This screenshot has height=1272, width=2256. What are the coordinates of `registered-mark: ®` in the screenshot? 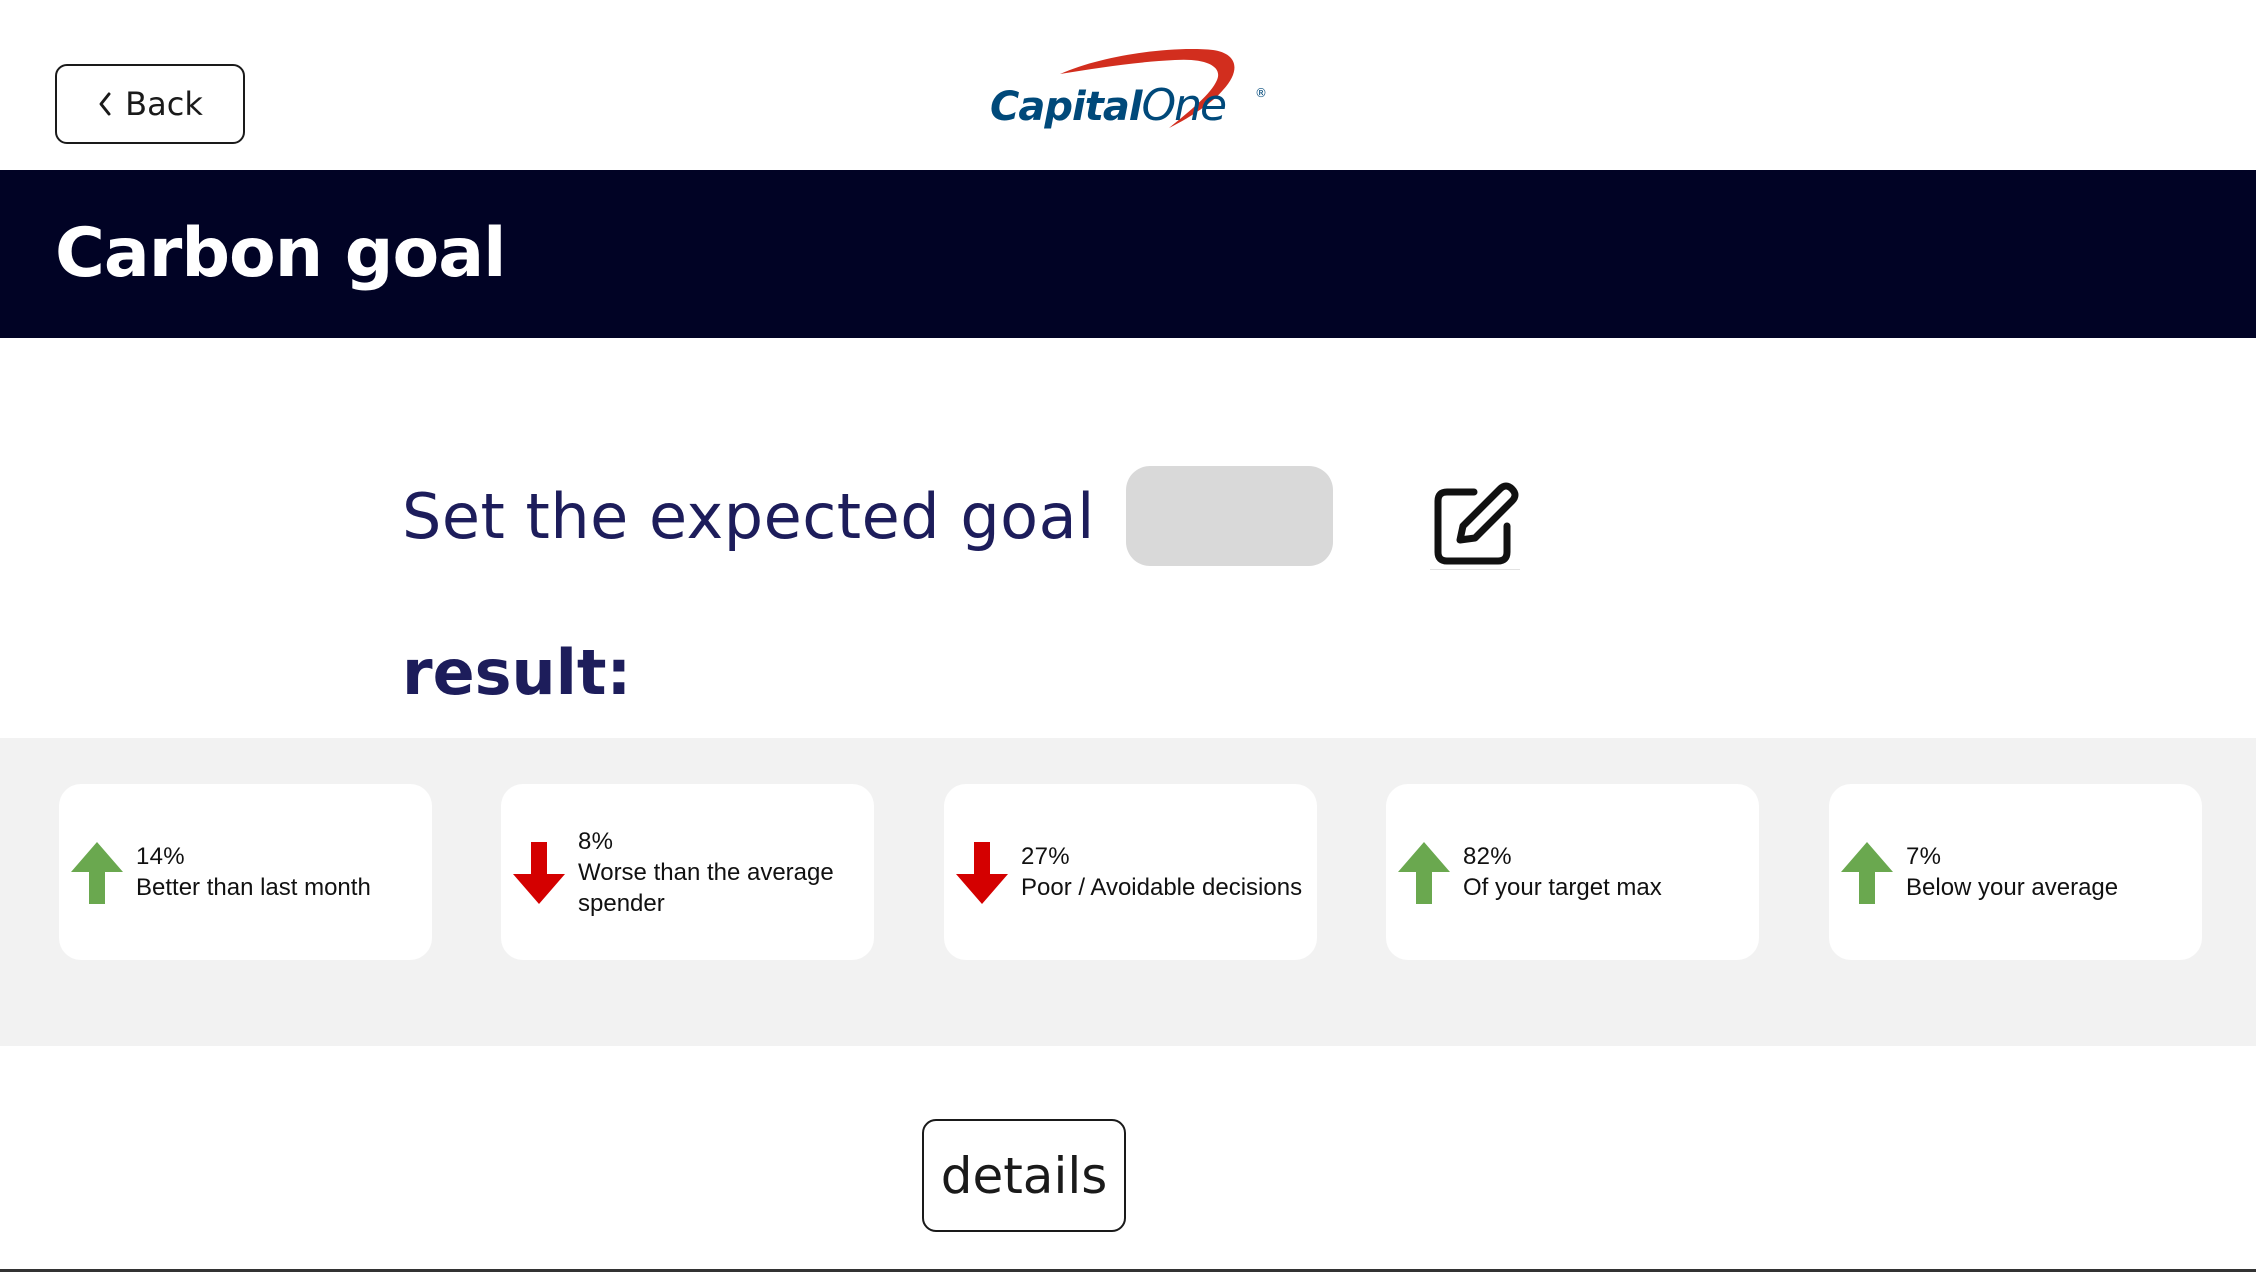 It's located at (1261, 93).